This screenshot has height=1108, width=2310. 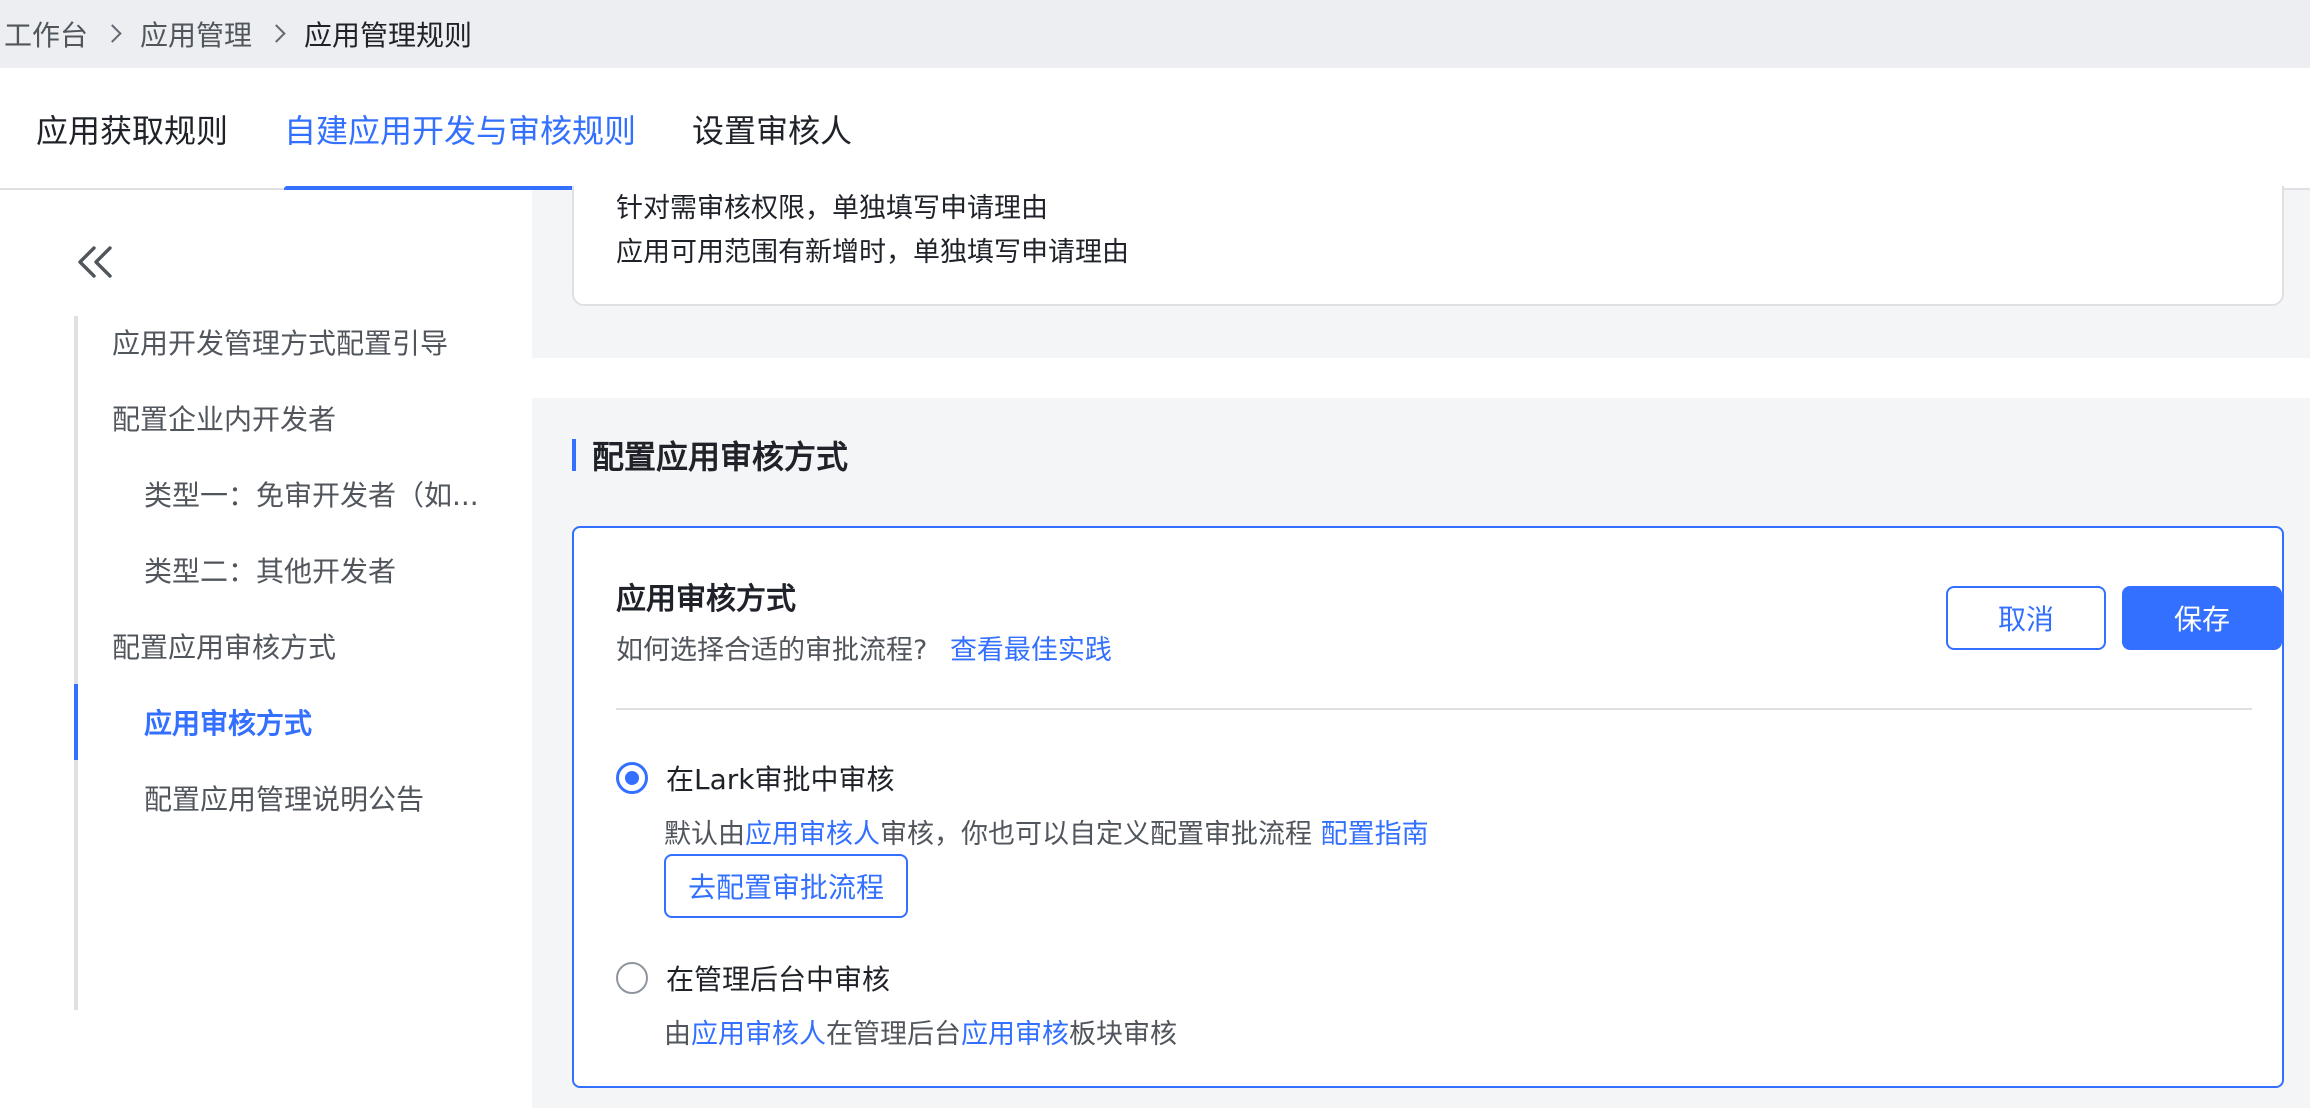 I want to click on toc-item-management-notice: 配置应用管理说明公告, so click(x=284, y=798).